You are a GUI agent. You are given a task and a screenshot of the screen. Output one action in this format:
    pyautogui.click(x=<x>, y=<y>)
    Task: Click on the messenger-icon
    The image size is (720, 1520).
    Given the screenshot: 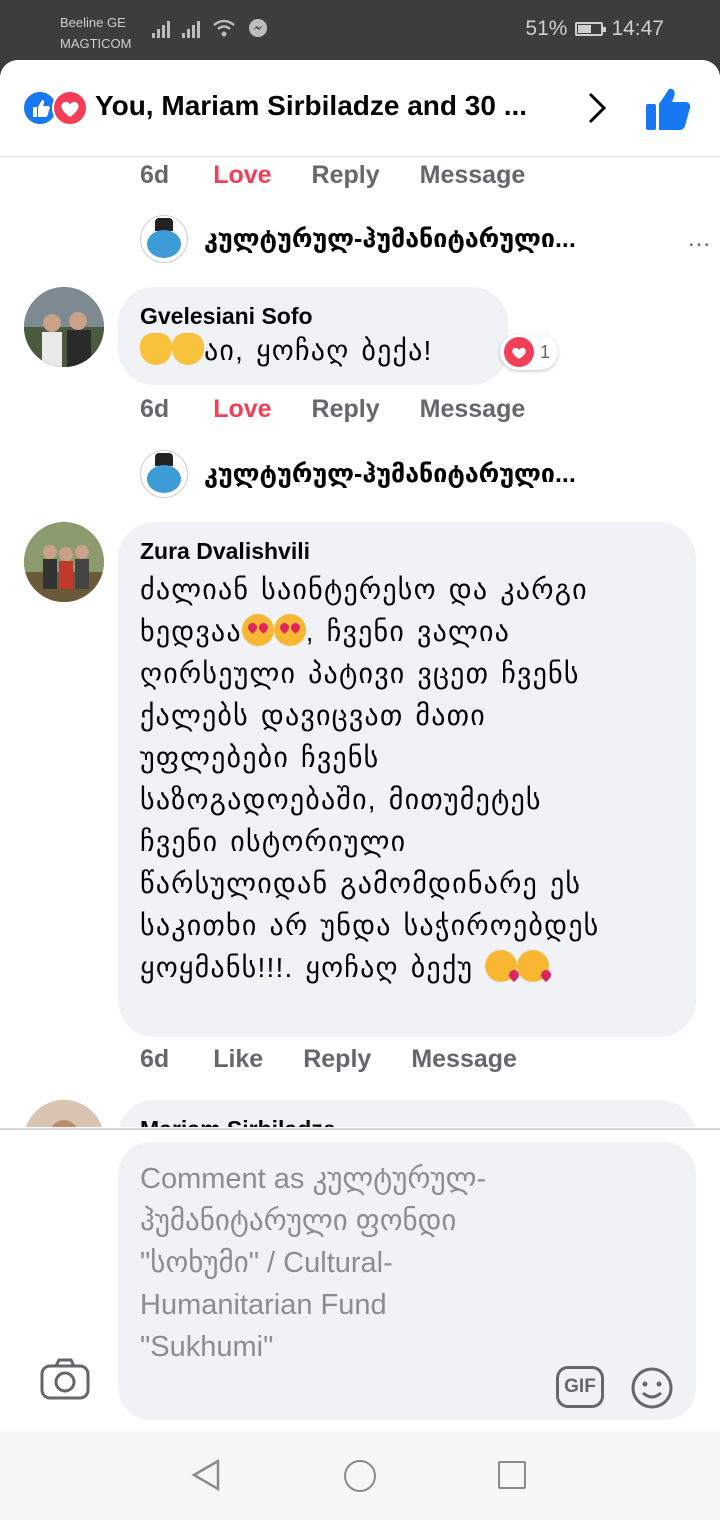 What is the action you would take?
    pyautogui.click(x=258, y=28)
    